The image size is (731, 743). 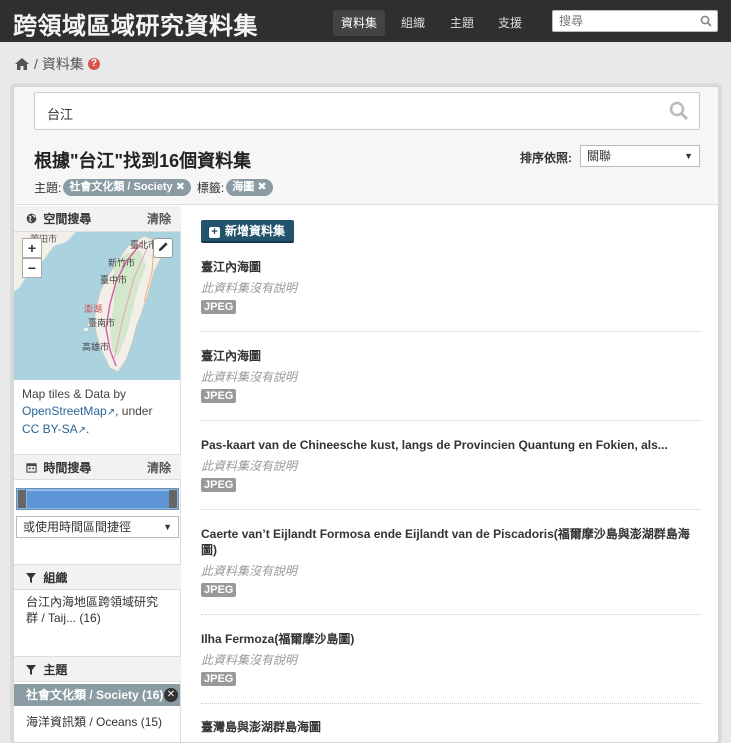 What do you see at coordinates (171, 695) in the screenshot?
I see `remove-circle-icon: ✕` at bounding box center [171, 695].